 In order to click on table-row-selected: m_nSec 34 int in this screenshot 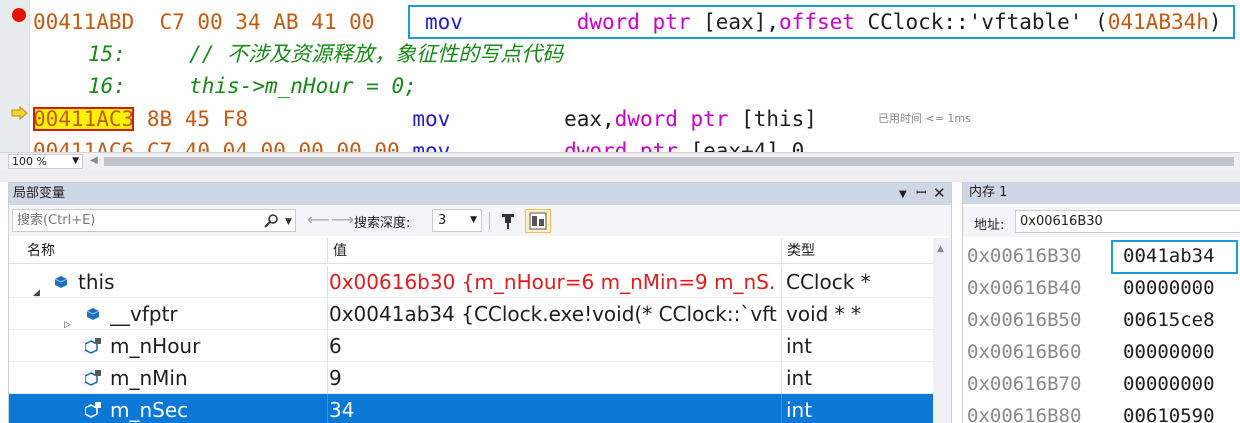, I will do `click(471, 408)`.